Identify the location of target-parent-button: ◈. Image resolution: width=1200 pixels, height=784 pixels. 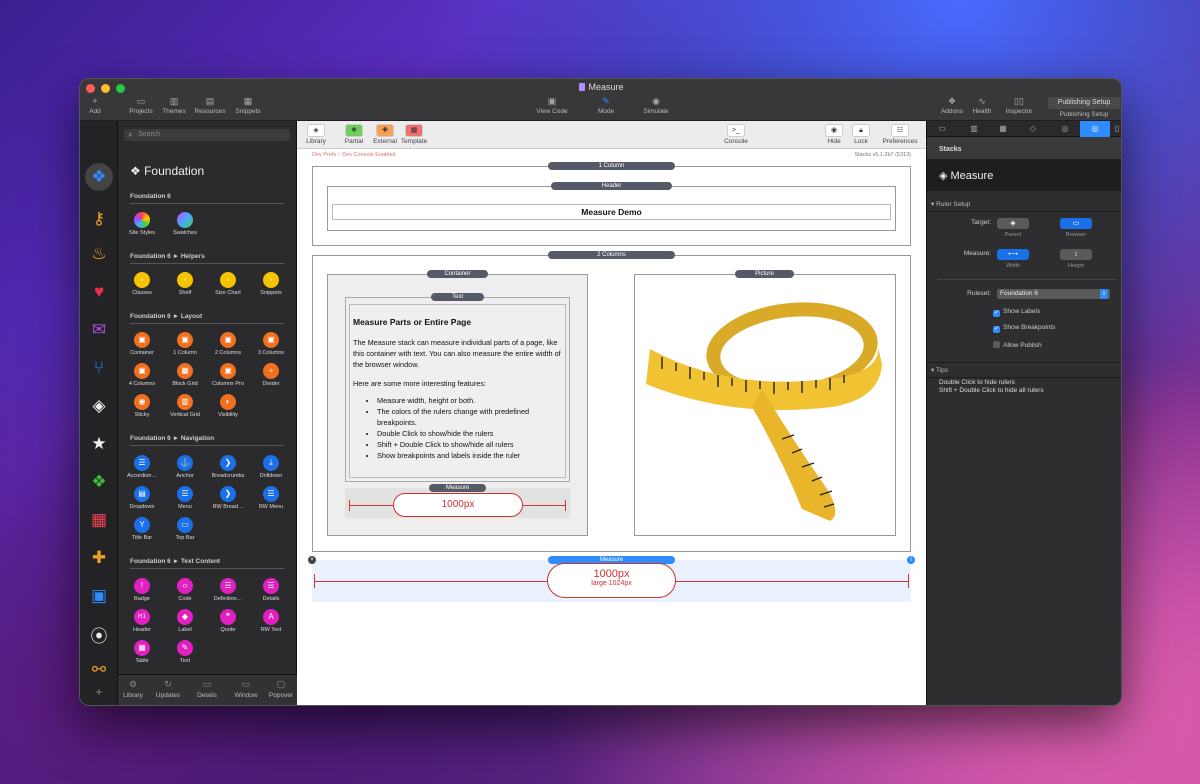
(1013, 223).